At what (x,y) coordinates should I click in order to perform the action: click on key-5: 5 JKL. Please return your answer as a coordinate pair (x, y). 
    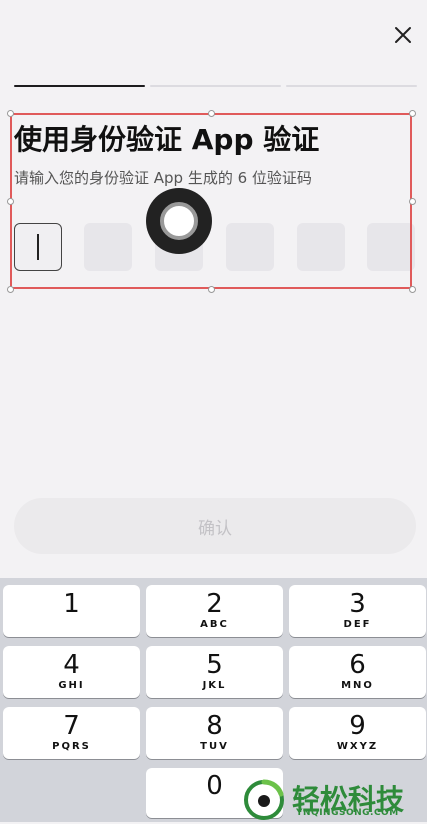
    Looking at the image, I should click on (214, 672).